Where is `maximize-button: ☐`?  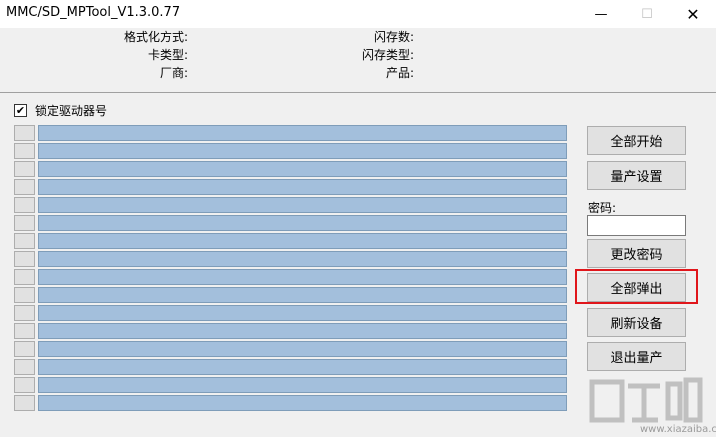 maximize-button: ☐ is located at coordinates (647, 14).